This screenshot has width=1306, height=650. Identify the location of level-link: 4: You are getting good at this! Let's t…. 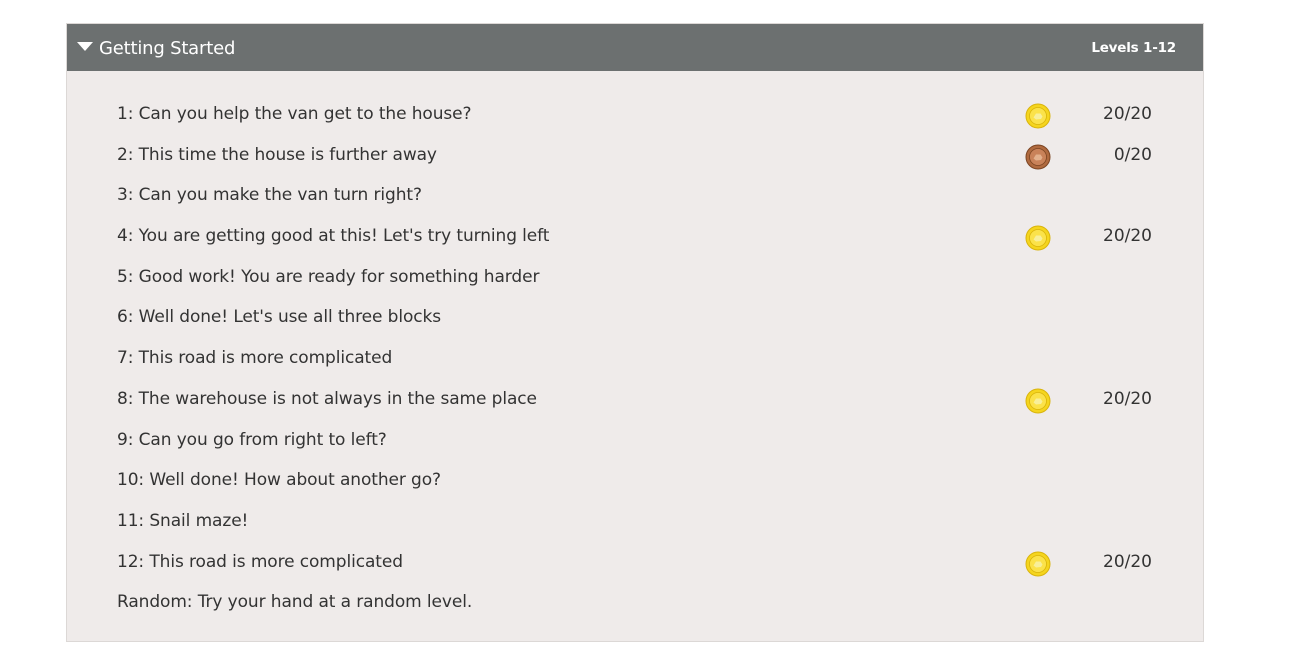
(333, 236).